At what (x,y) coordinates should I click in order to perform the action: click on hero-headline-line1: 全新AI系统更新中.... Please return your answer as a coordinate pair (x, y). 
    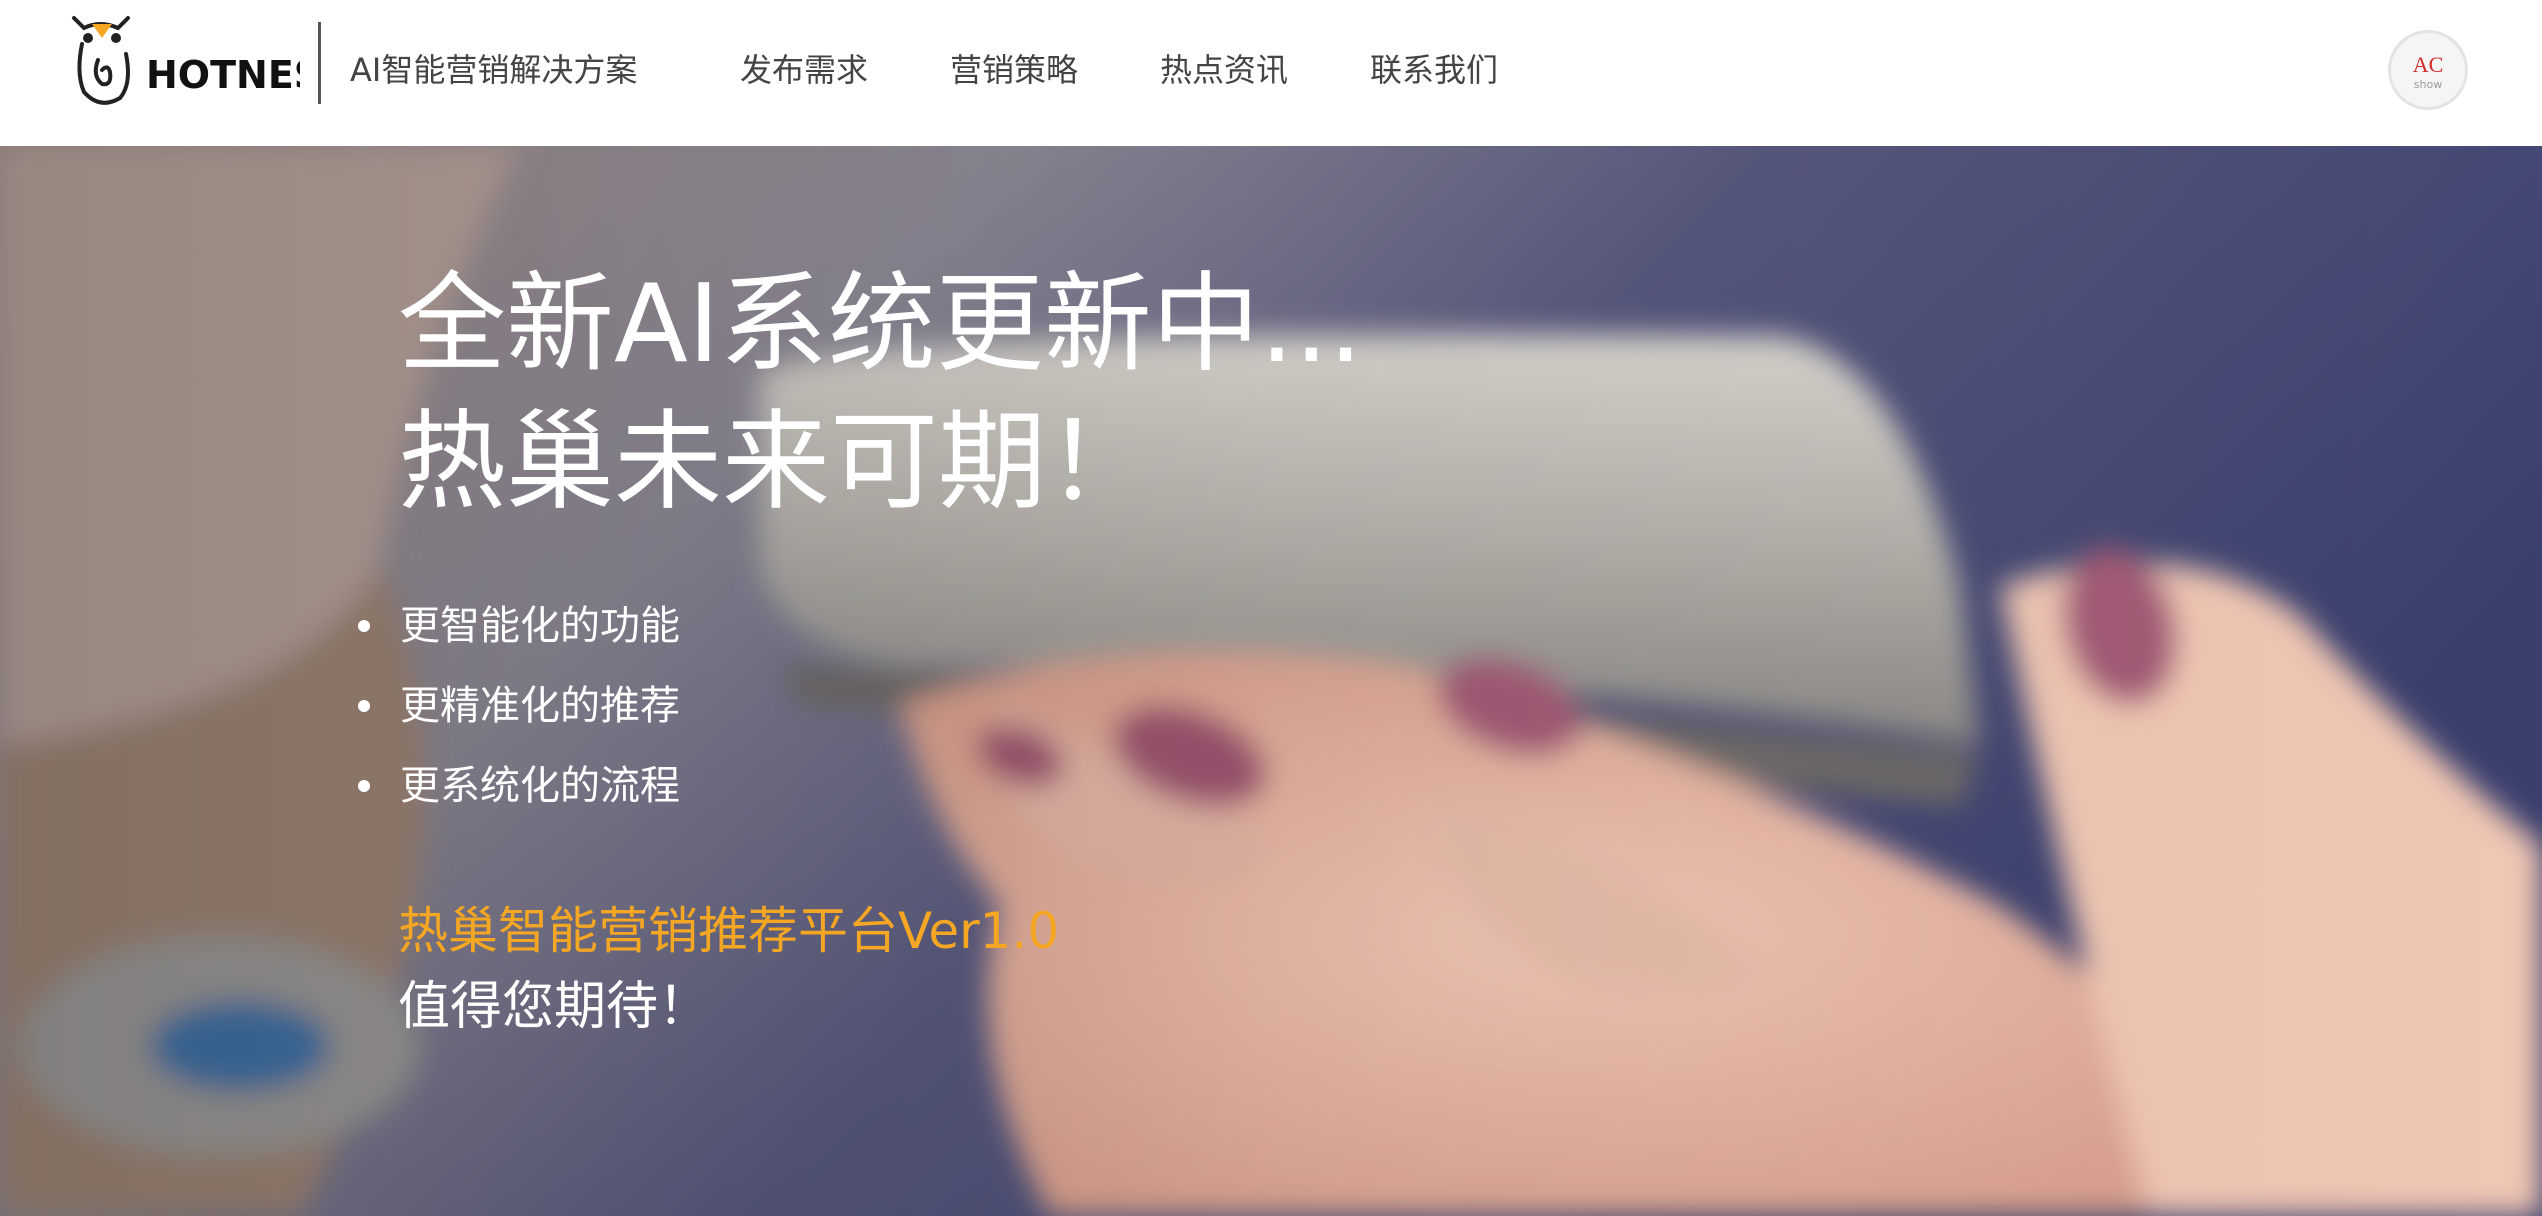
    Looking at the image, I should click on (880, 324).